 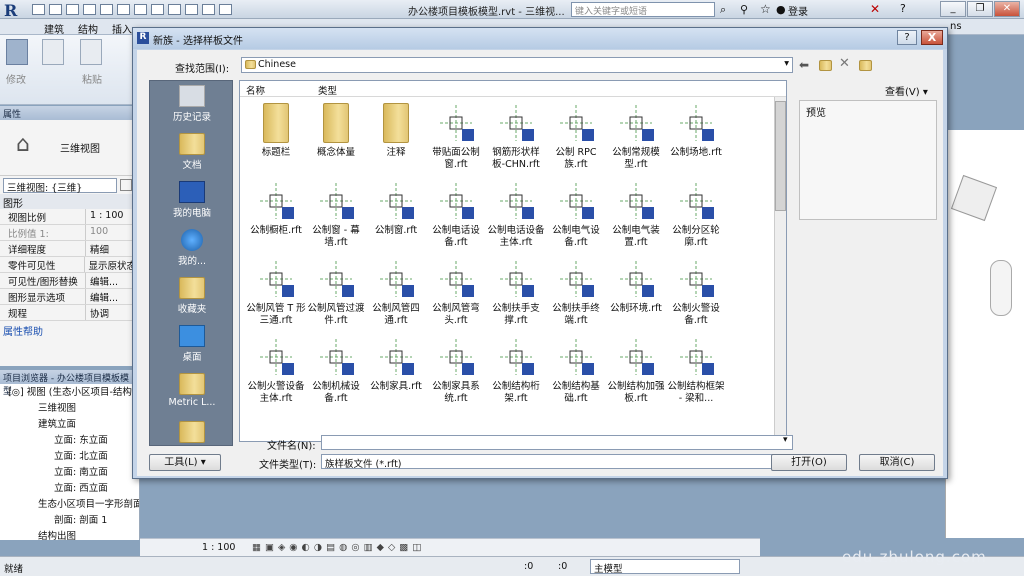 What do you see at coordinates (744, 9) in the screenshot?
I see `subscription-icon: ⚲` at bounding box center [744, 9].